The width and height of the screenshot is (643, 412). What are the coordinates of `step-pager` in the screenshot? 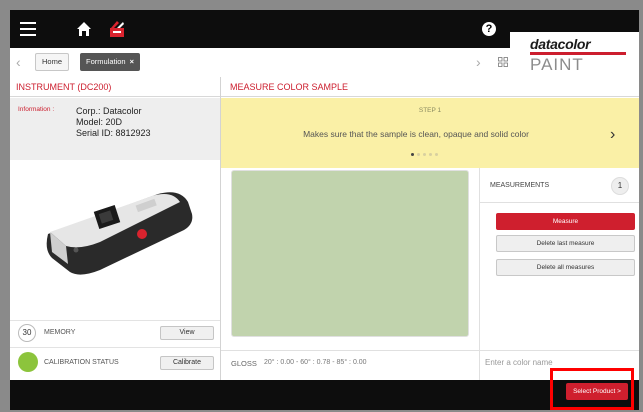 It's located at (431, 155).